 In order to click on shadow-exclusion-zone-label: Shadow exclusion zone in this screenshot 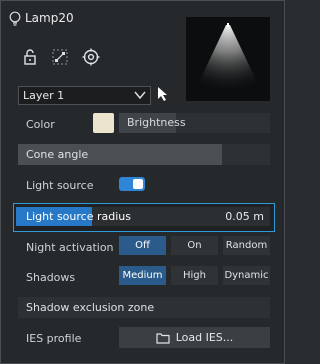, I will do `click(90, 307)`.